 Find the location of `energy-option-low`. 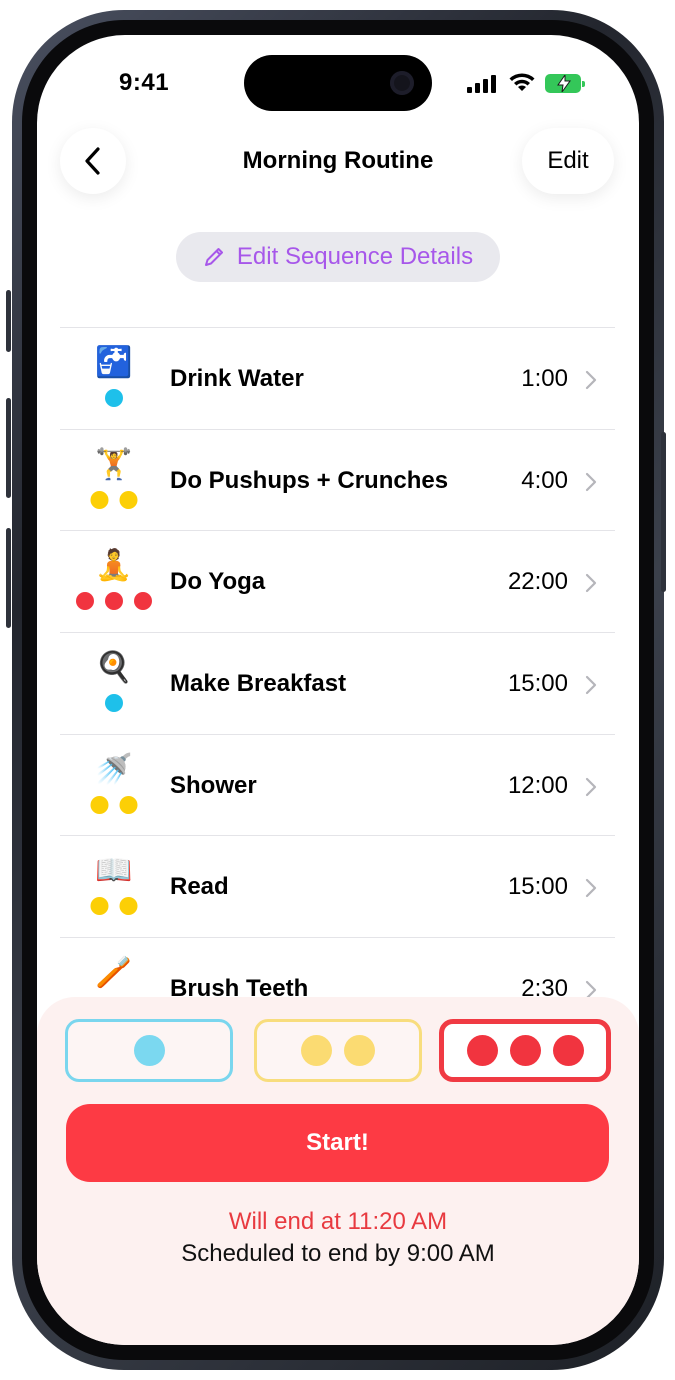

energy-option-low is located at coordinates (149, 1050).